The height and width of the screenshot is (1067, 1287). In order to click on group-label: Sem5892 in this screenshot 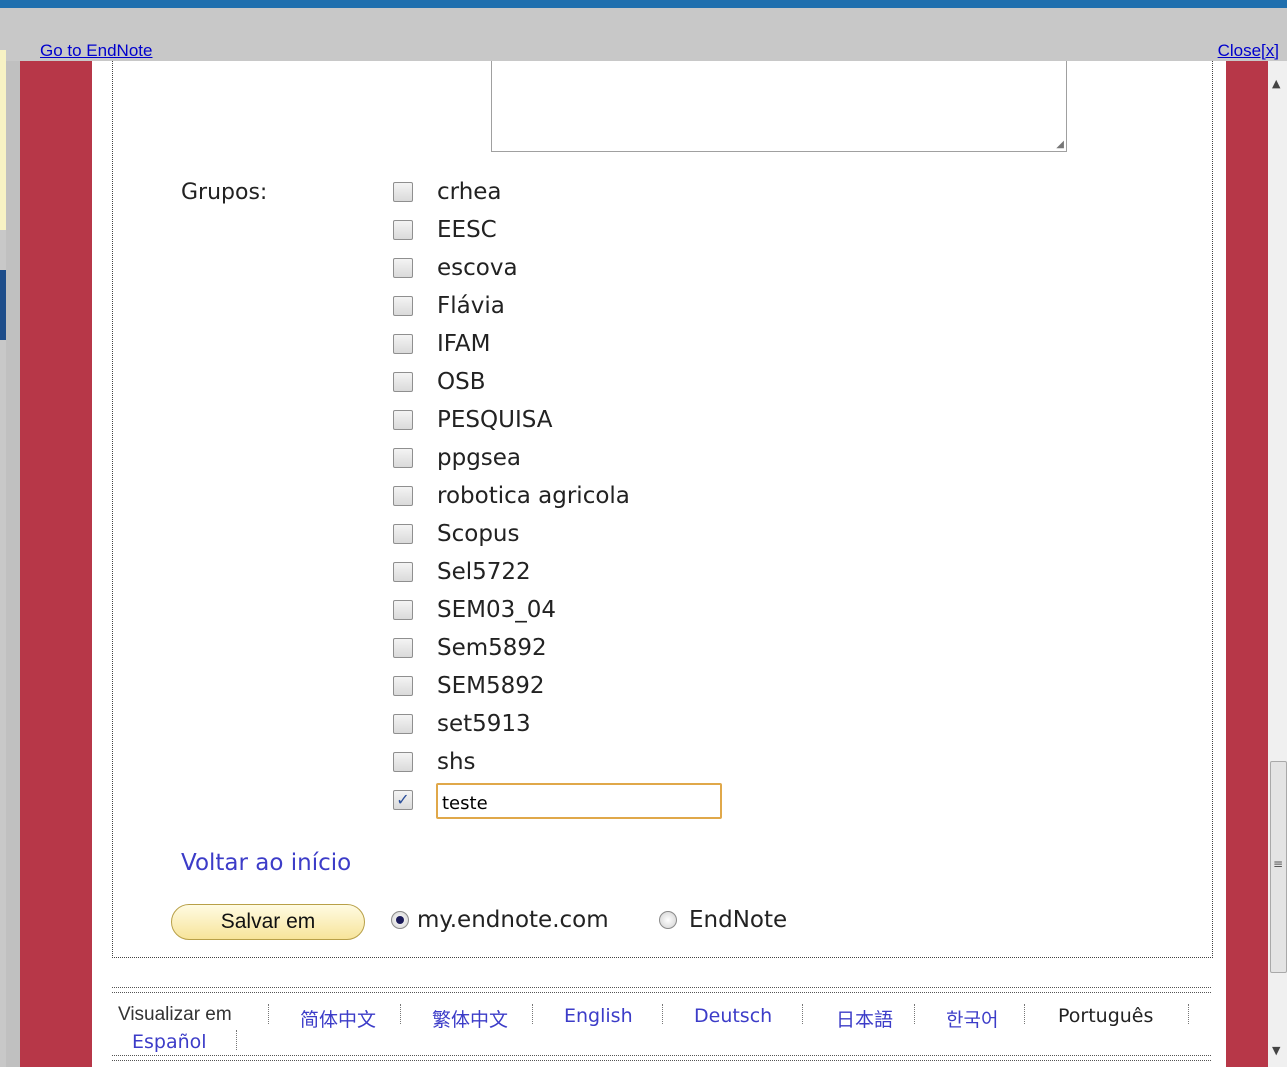, I will do `click(492, 648)`.